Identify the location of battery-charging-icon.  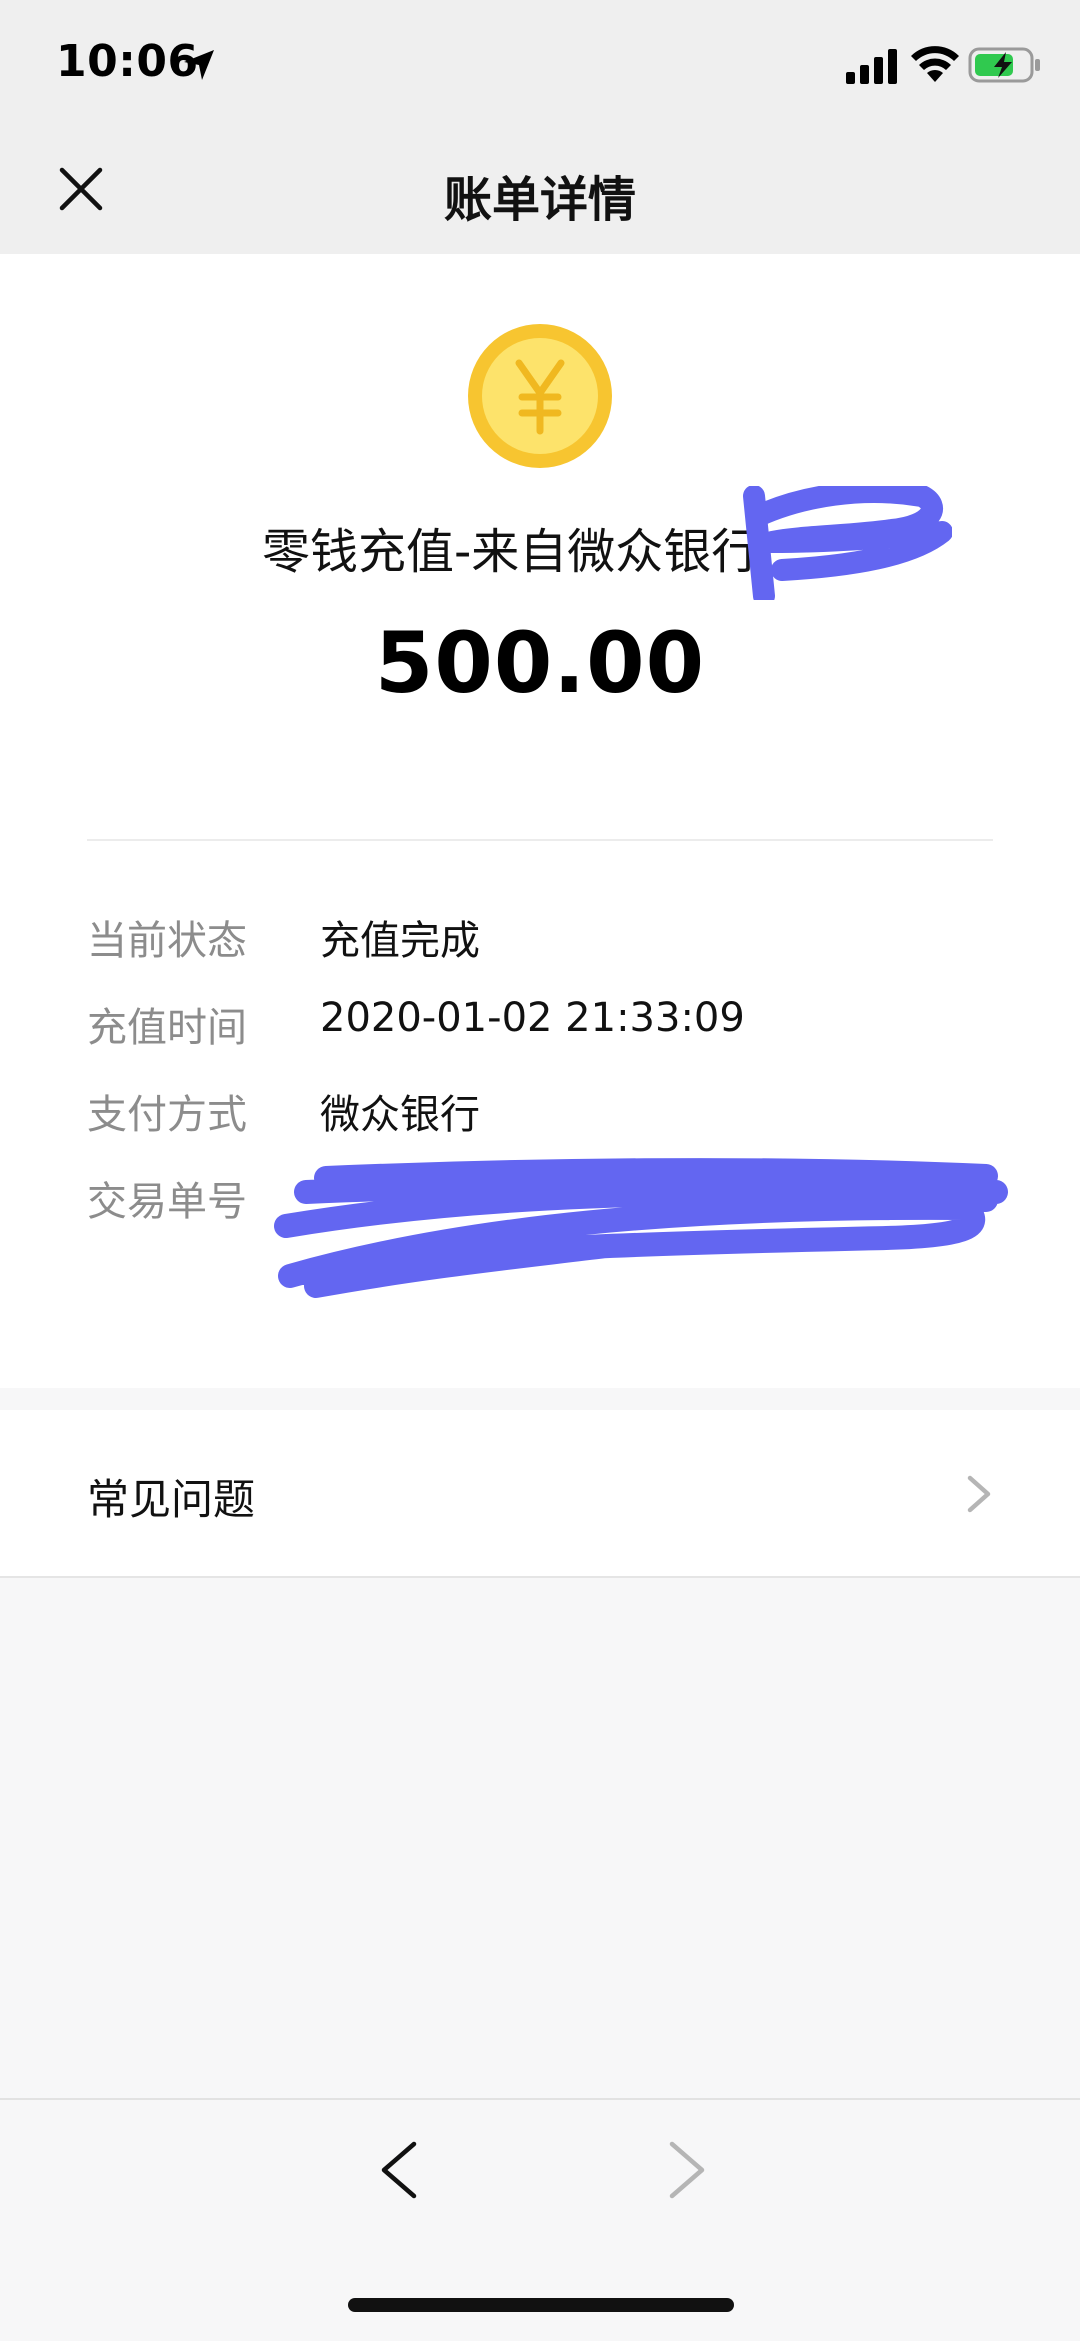
(1004, 65).